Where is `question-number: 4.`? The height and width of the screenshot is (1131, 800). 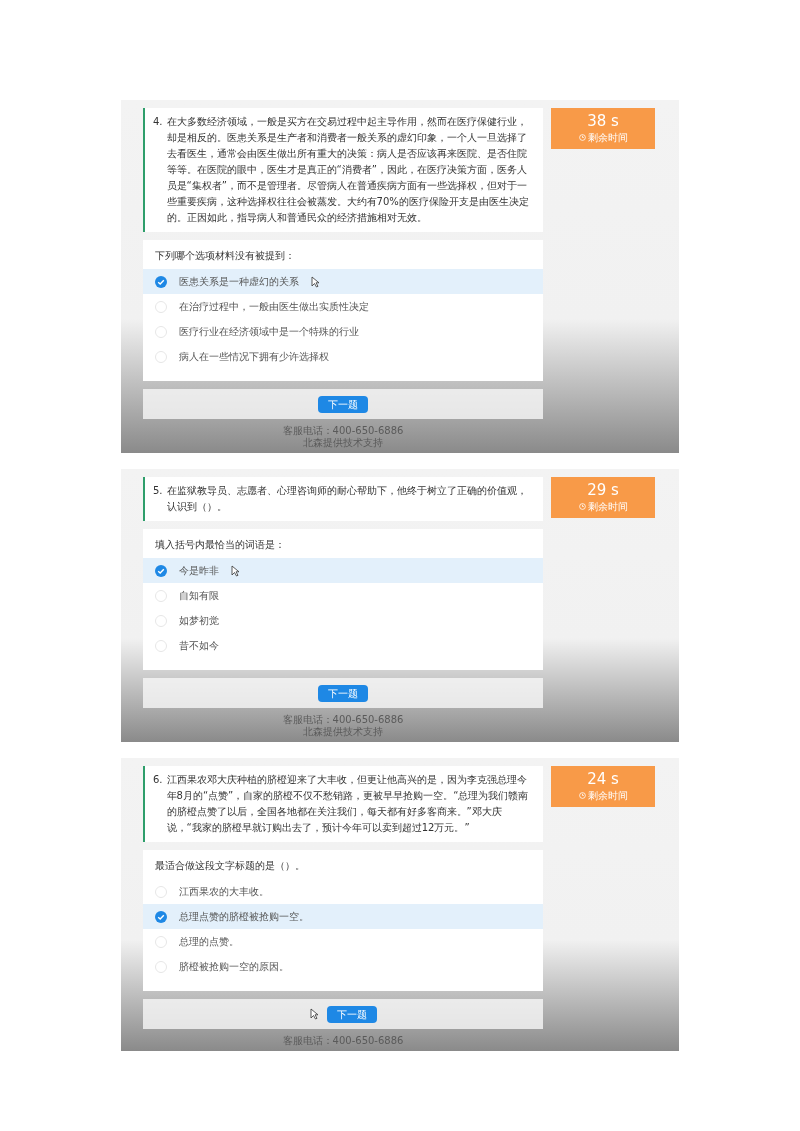 question-number: 4. is located at coordinates (158, 122).